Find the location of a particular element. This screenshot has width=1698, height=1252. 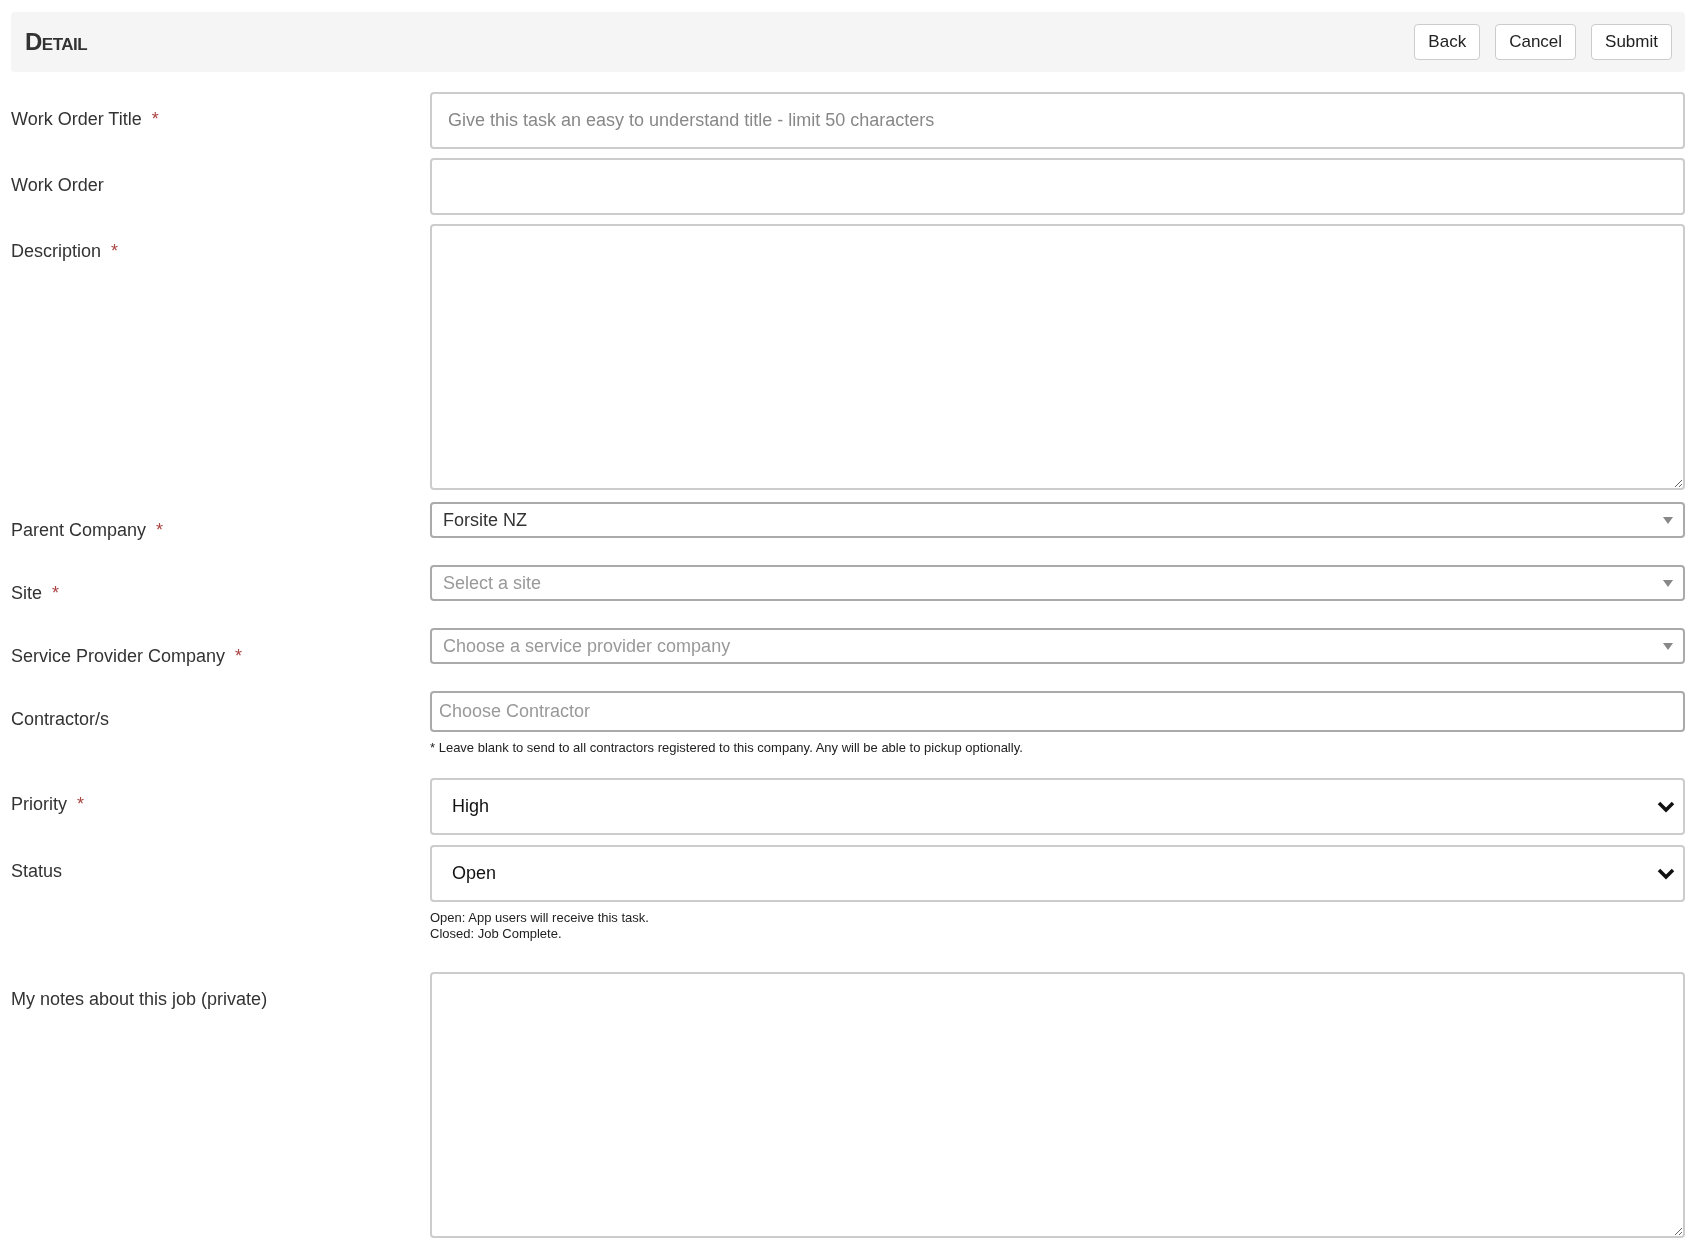

field-label: Work Order is located at coordinates (57, 185).